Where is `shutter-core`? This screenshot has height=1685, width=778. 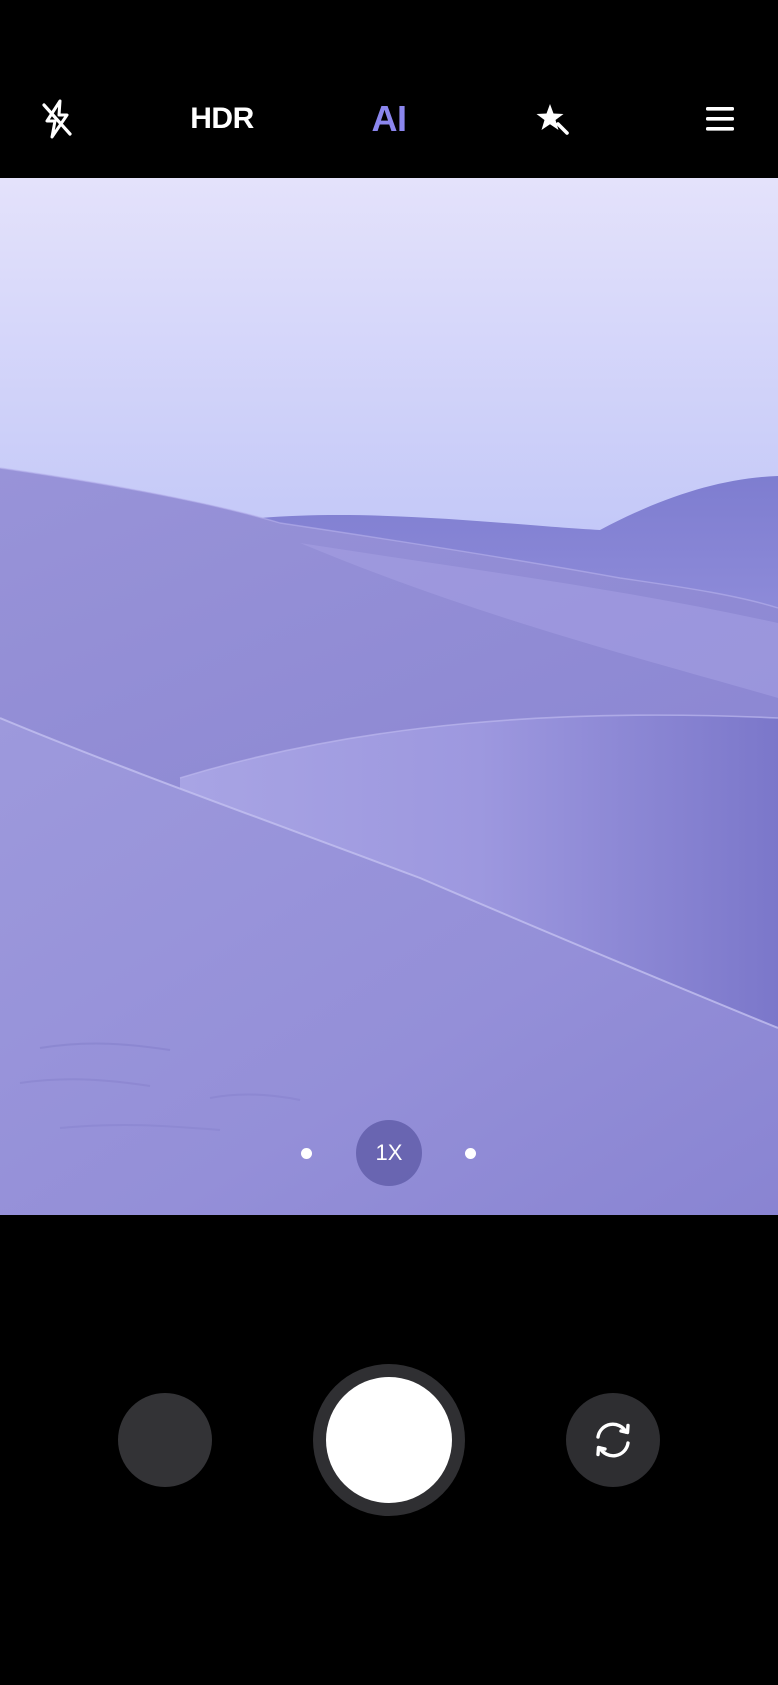 shutter-core is located at coordinates (389, 1440).